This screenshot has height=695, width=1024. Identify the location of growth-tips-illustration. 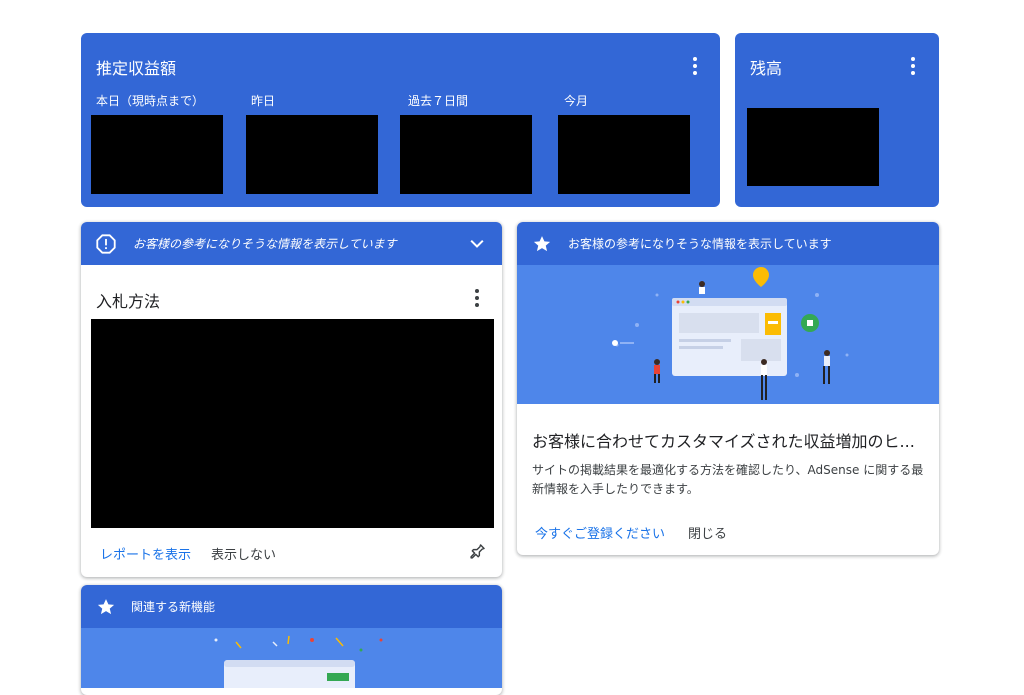
(728, 334).